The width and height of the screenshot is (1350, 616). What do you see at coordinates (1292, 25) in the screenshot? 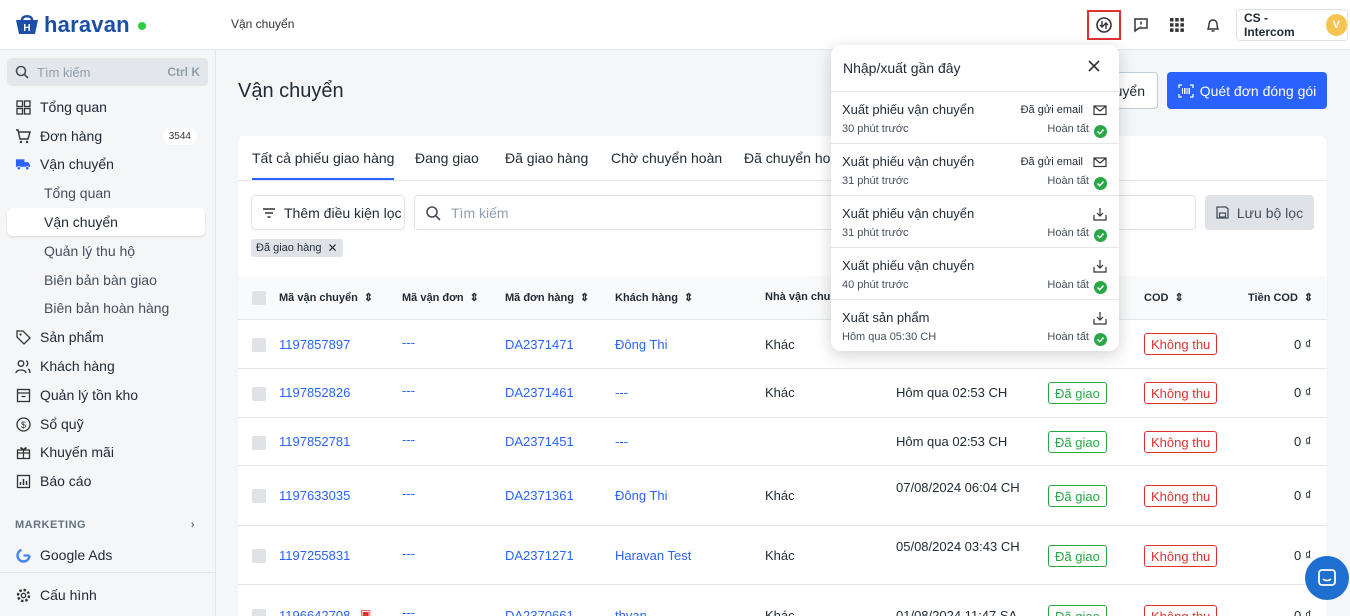
I see `user-menu: CS - Intercom V` at bounding box center [1292, 25].